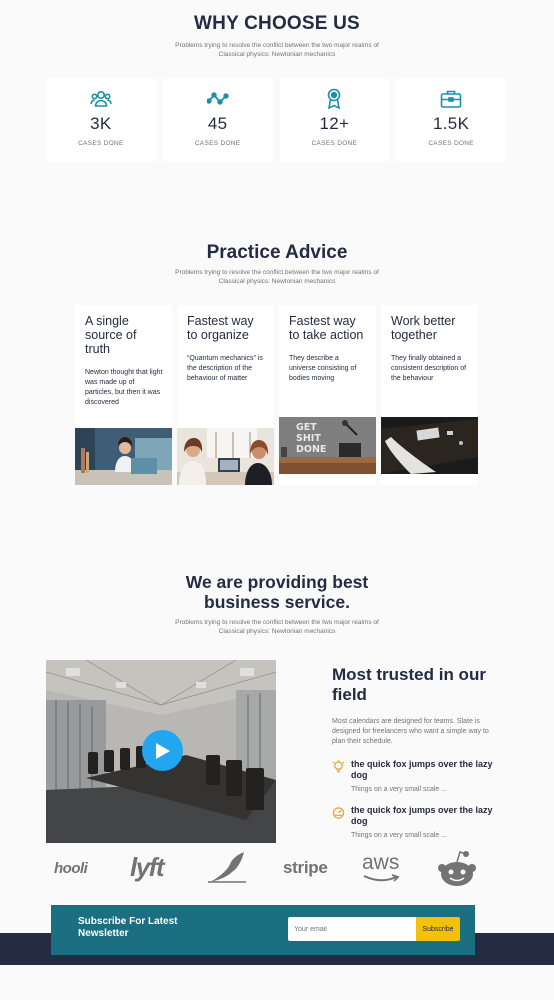 This screenshot has height=1000, width=554. What do you see at coordinates (266, 869) in the screenshot?
I see `client-logos: hooli lyft stripe aws` at bounding box center [266, 869].